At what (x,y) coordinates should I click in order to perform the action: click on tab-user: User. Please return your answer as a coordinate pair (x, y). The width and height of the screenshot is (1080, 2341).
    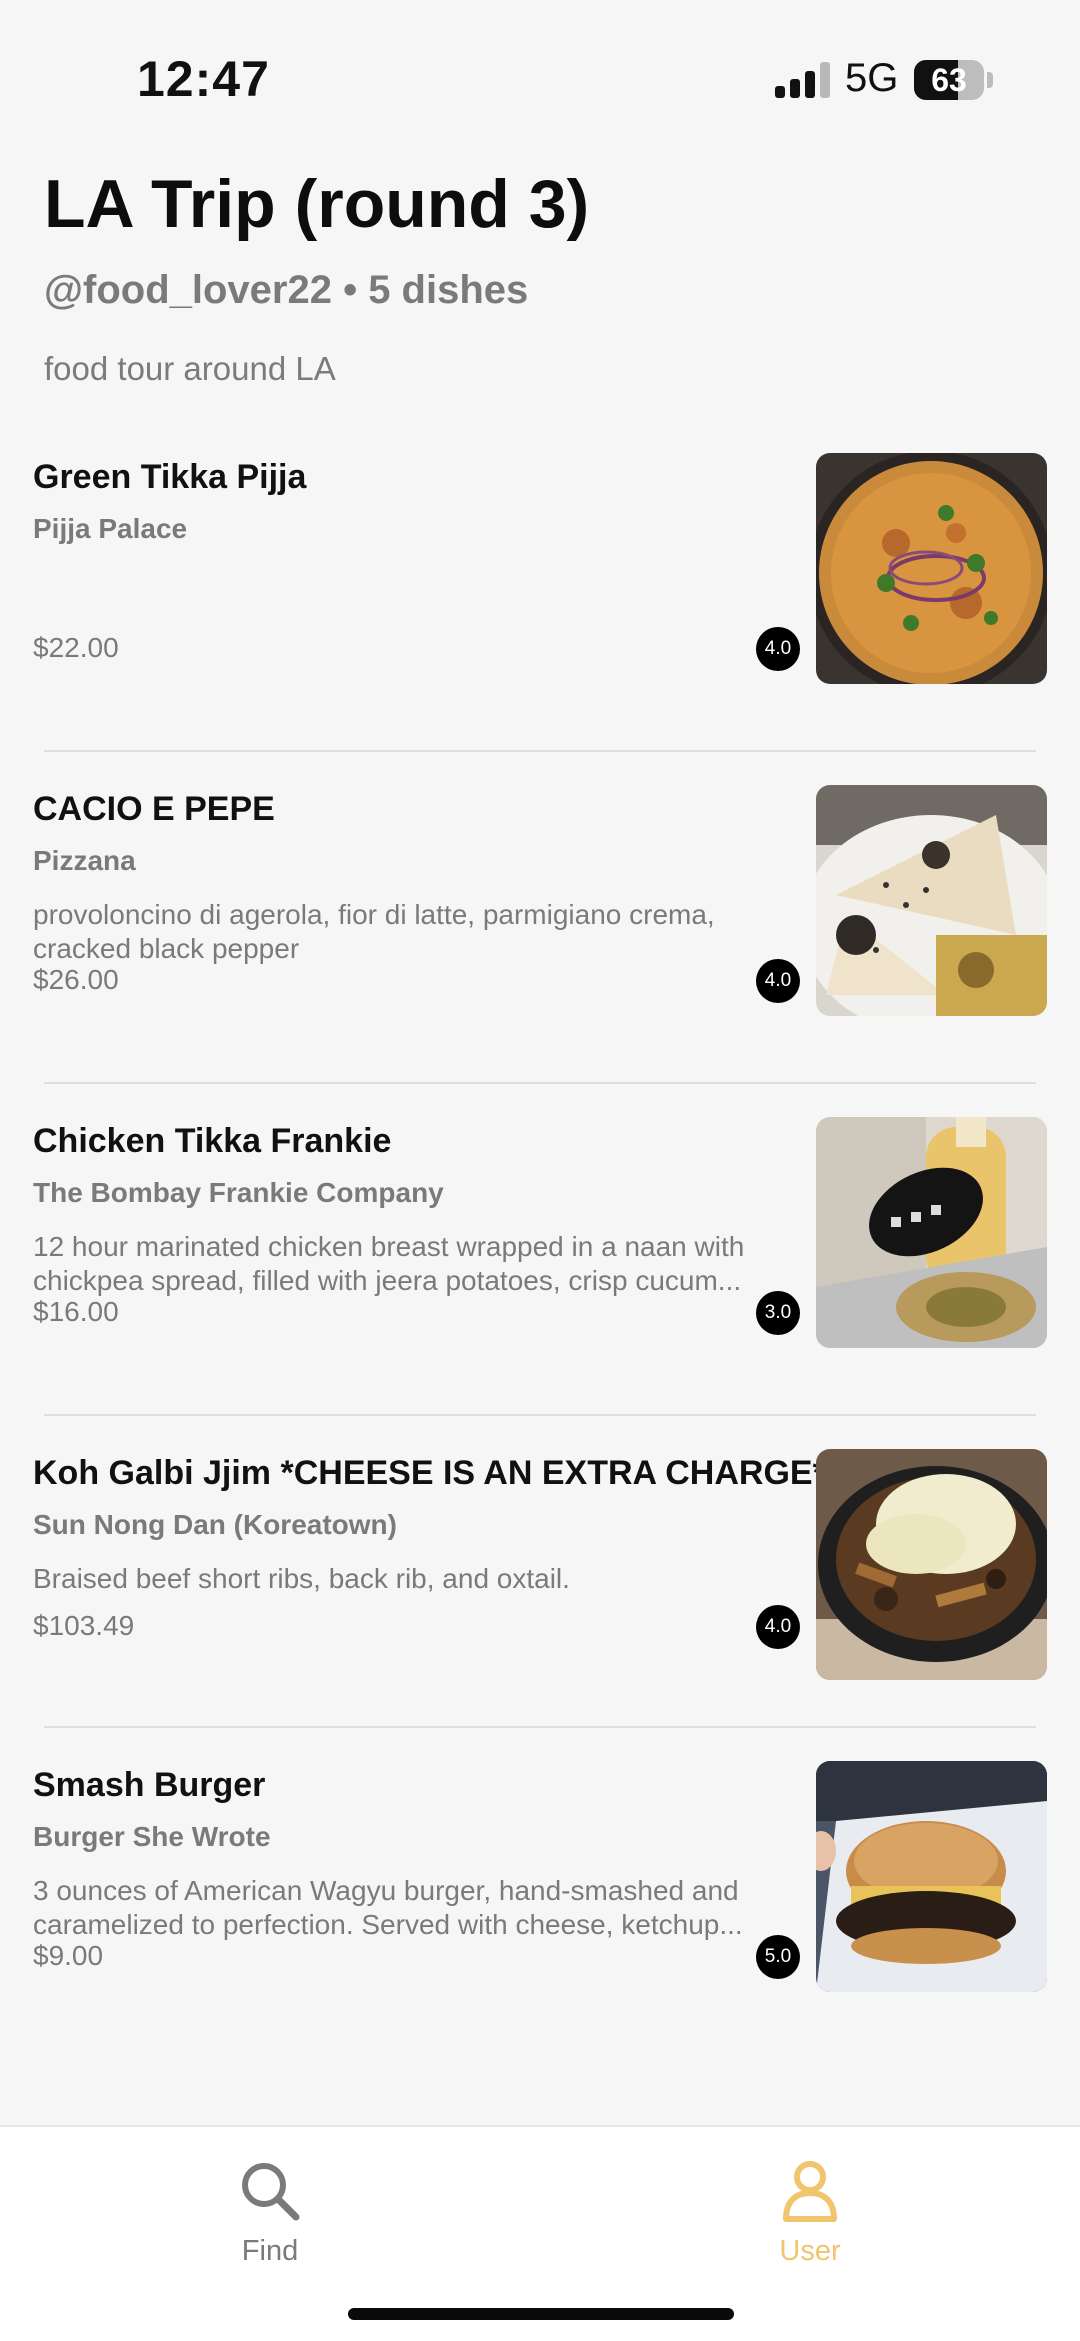
    Looking at the image, I should click on (810, 2222).